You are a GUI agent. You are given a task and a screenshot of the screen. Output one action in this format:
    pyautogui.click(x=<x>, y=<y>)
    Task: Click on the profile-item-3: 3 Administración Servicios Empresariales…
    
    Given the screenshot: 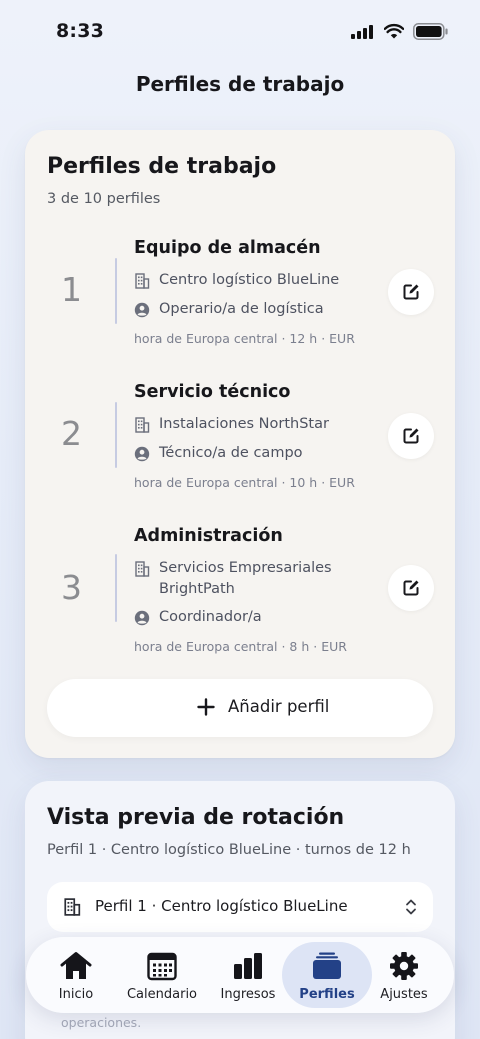 What is the action you would take?
    pyautogui.click(x=240, y=593)
    